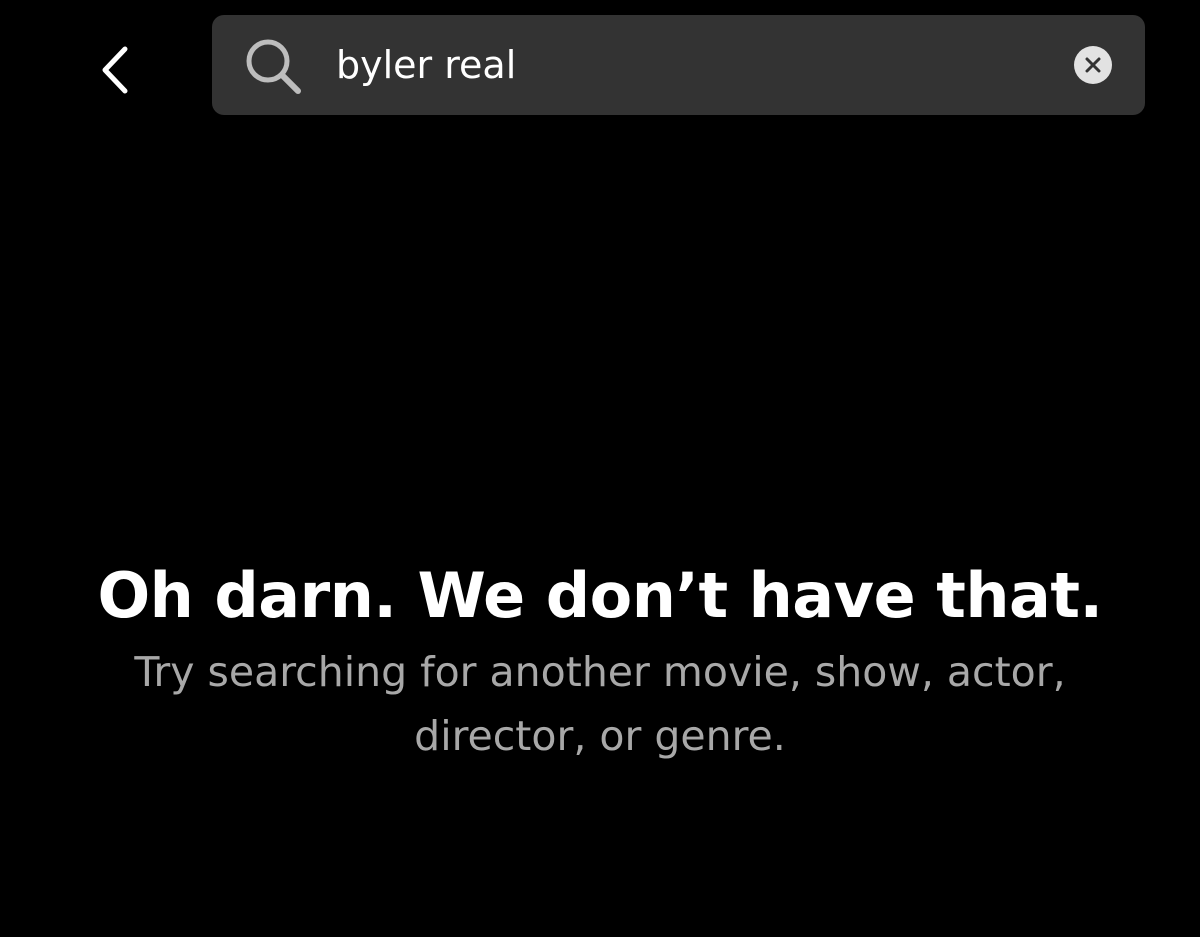  What do you see at coordinates (600, 595) in the screenshot?
I see `empty-state-title: Oh darn. We don’t have that.` at bounding box center [600, 595].